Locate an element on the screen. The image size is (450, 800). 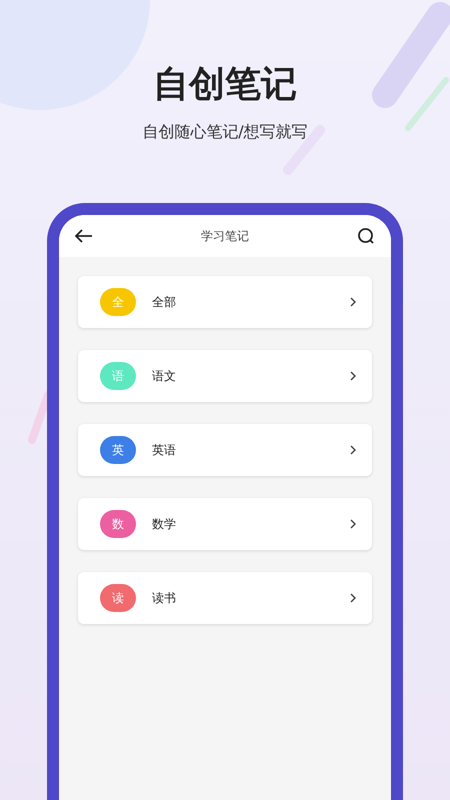
category-label: 读书 is located at coordinates (164, 598).